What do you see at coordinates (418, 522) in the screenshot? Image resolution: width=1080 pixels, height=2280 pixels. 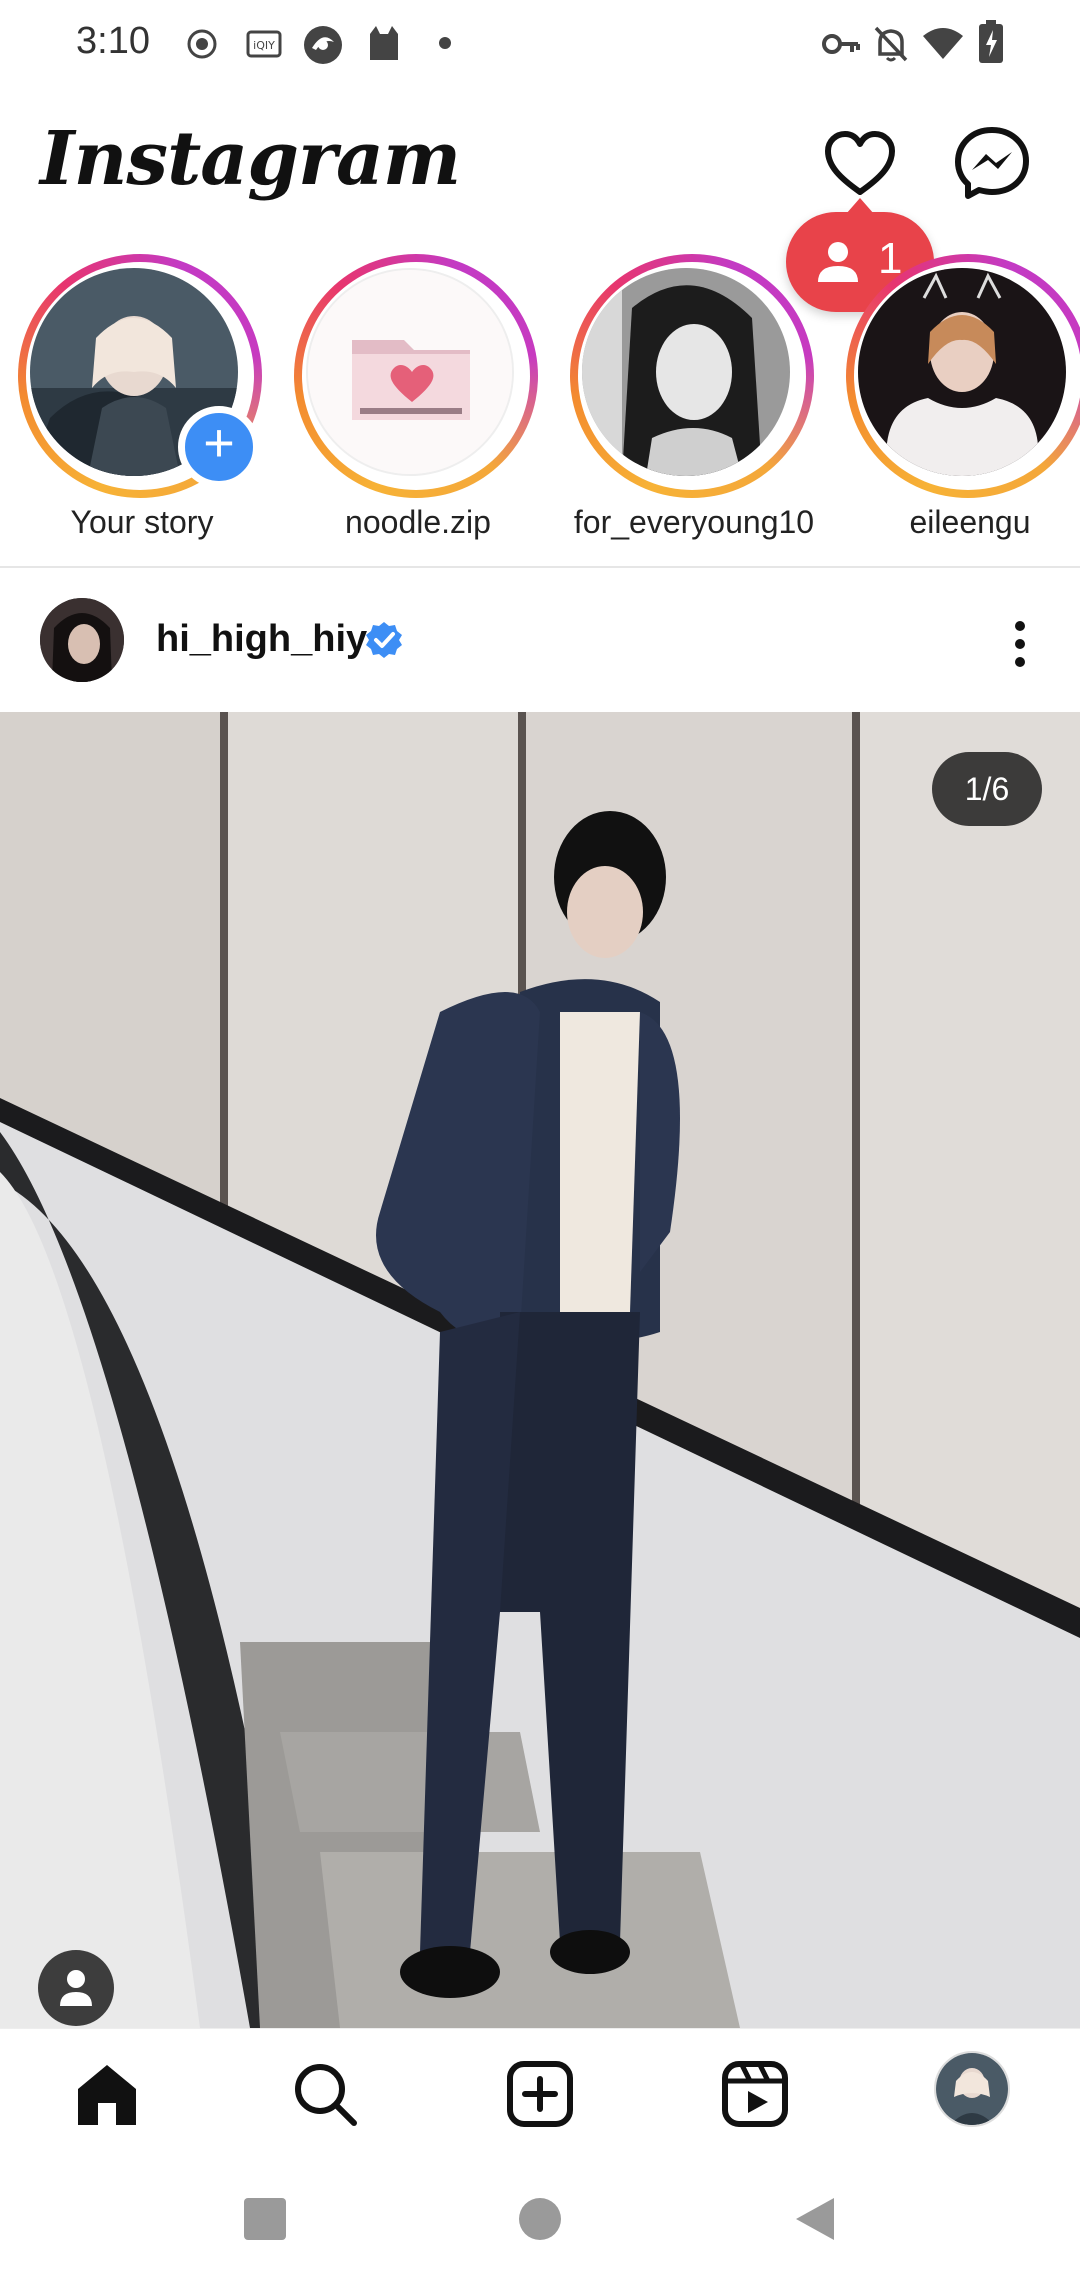 I see `story-label: noodle.zip` at bounding box center [418, 522].